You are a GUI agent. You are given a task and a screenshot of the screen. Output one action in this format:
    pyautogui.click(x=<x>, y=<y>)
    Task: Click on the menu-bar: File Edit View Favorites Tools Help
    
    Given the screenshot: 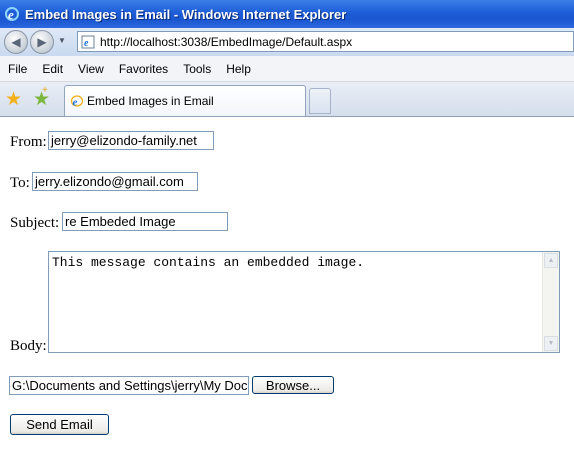 What is the action you would take?
    pyautogui.click(x=287, y=69)
    